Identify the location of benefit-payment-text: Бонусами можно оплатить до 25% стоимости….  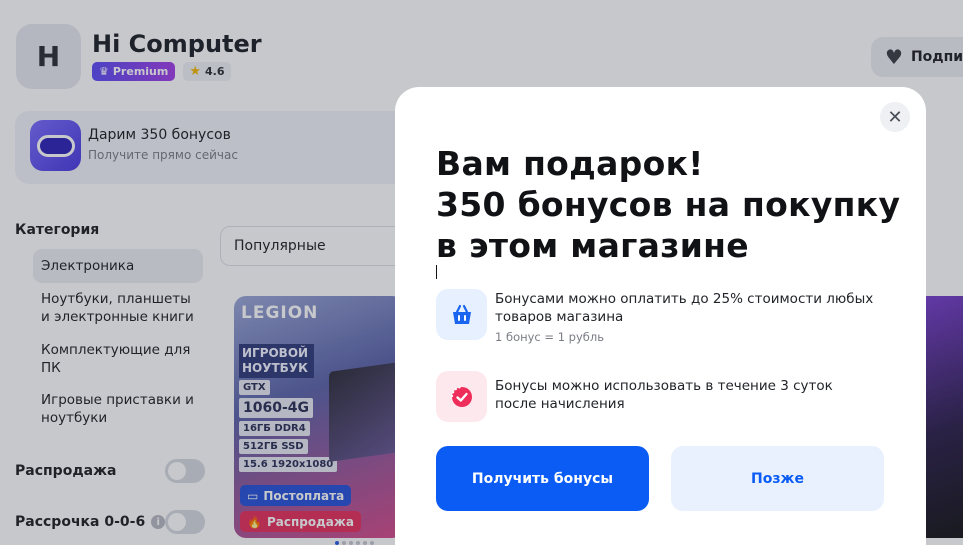
(684, 308).